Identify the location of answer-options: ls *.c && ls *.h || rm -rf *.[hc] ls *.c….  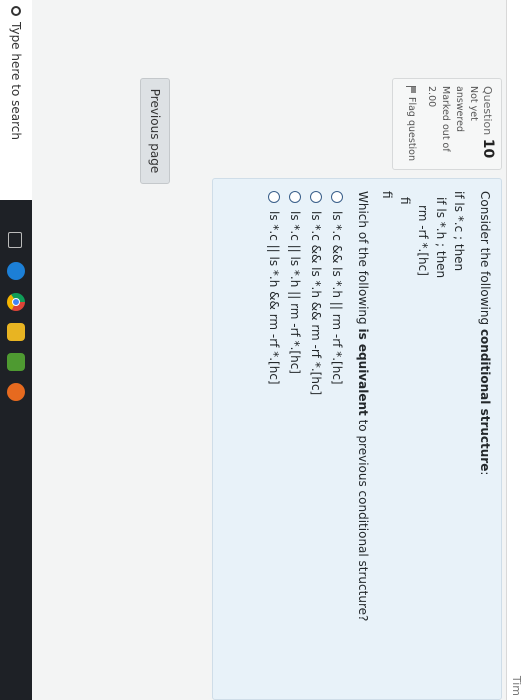
(306, 439).